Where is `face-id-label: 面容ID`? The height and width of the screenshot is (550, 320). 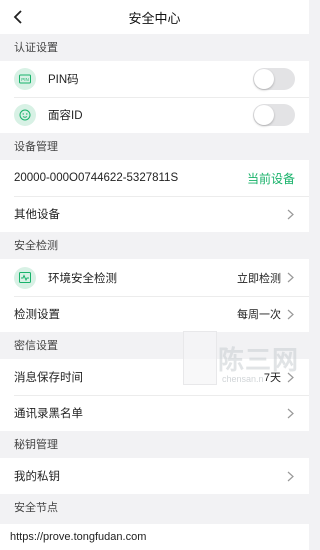
face-id-label: 面容ID is located at coordinates (65, 116).